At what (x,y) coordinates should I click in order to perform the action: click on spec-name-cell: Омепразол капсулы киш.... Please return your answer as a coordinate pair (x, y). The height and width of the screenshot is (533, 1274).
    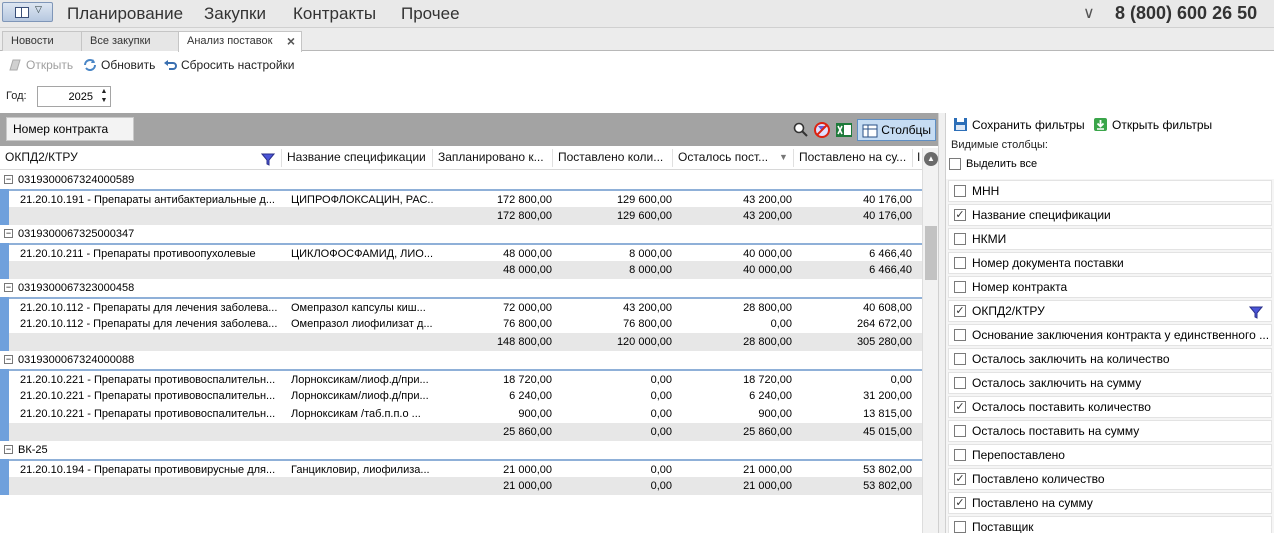
    Looking at the image, I should click on (358, 308).